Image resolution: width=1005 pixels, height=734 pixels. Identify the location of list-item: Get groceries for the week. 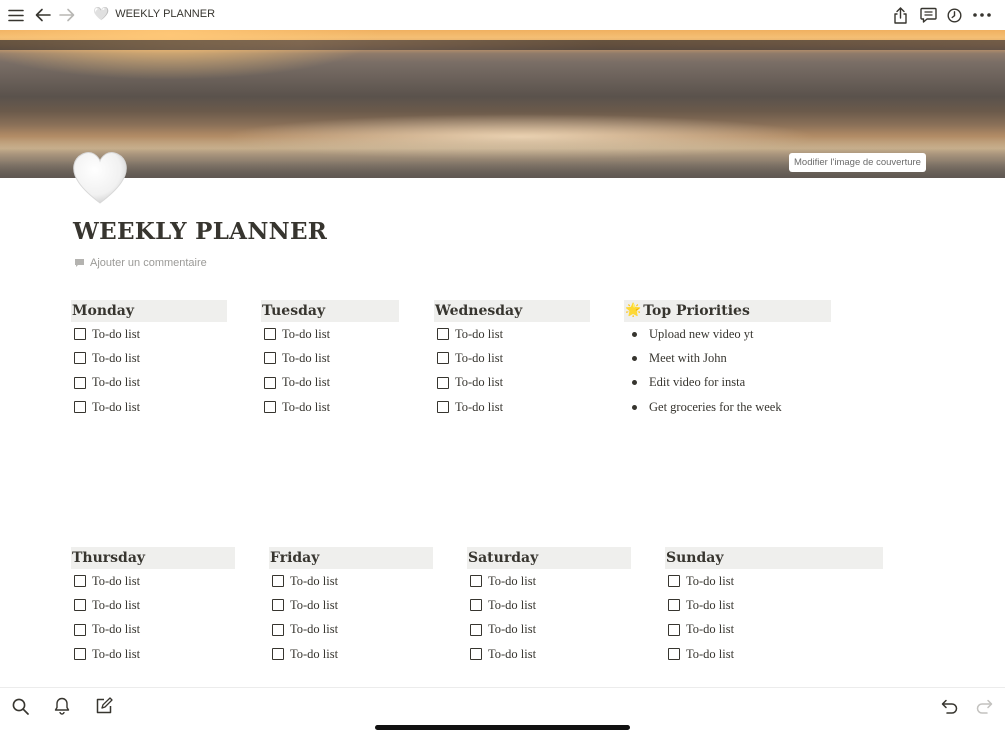
(727, 407).